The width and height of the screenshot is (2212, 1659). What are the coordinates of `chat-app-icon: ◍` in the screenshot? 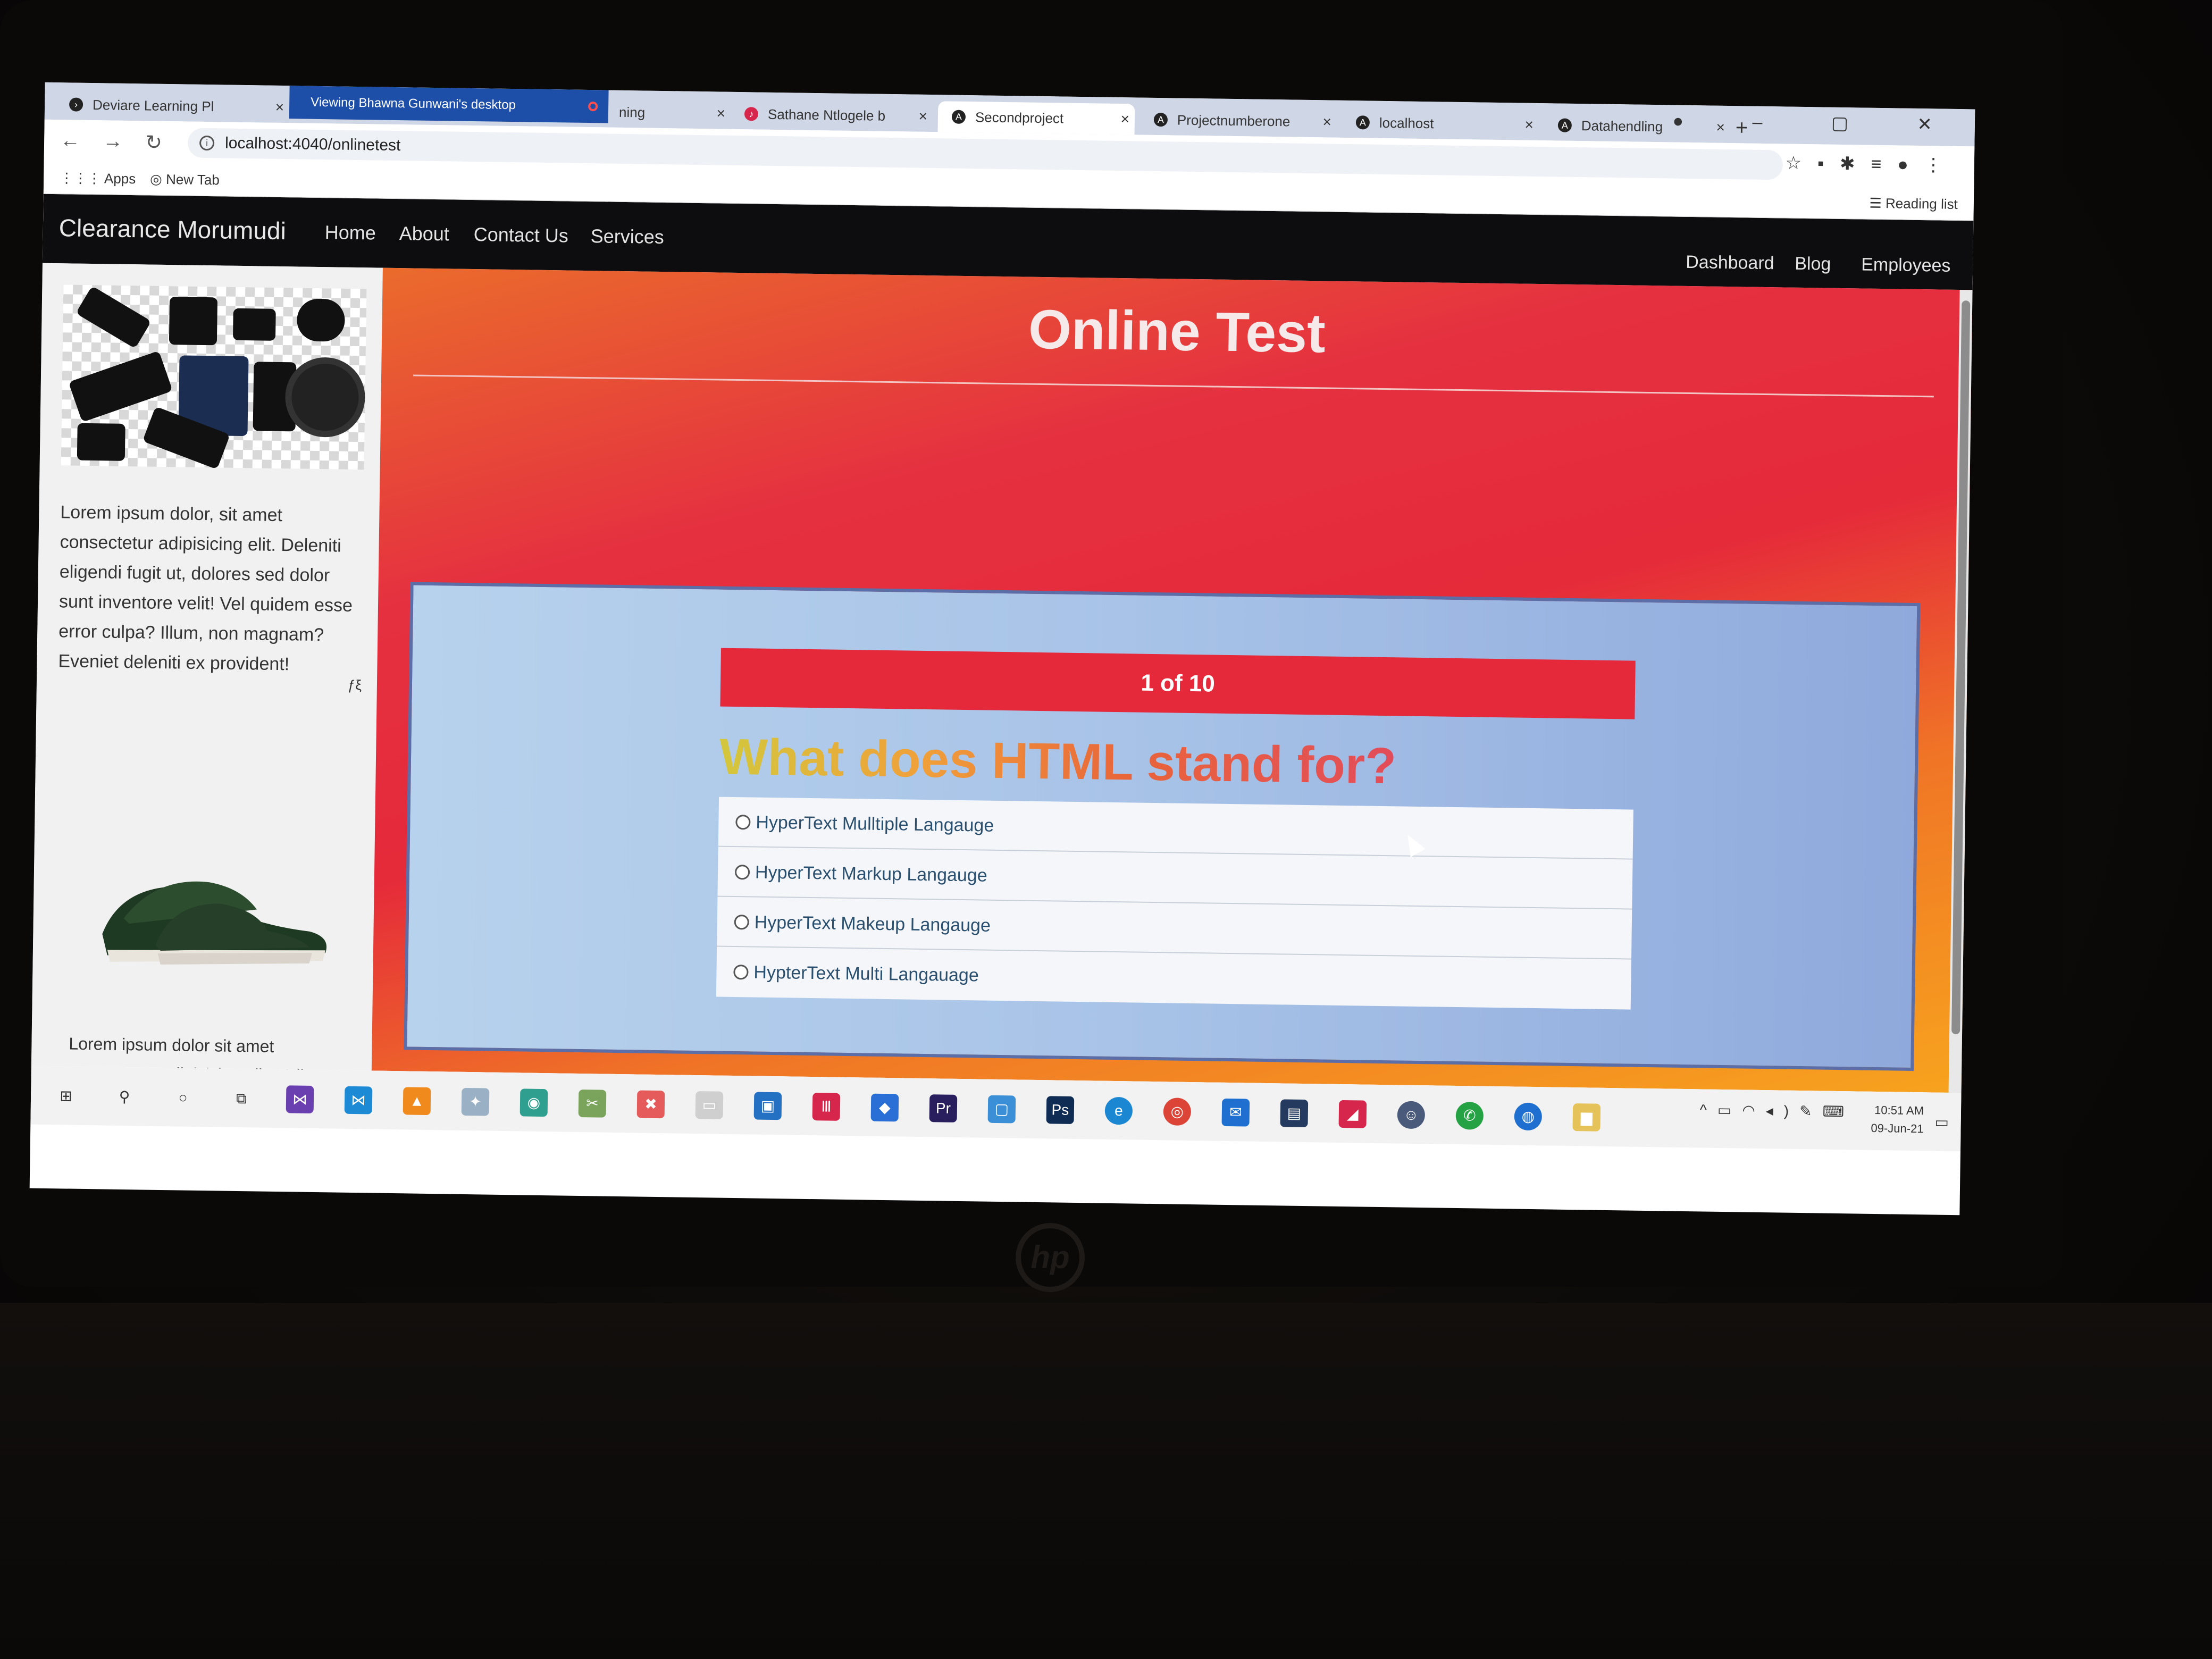 It's located at (1528, 1116).